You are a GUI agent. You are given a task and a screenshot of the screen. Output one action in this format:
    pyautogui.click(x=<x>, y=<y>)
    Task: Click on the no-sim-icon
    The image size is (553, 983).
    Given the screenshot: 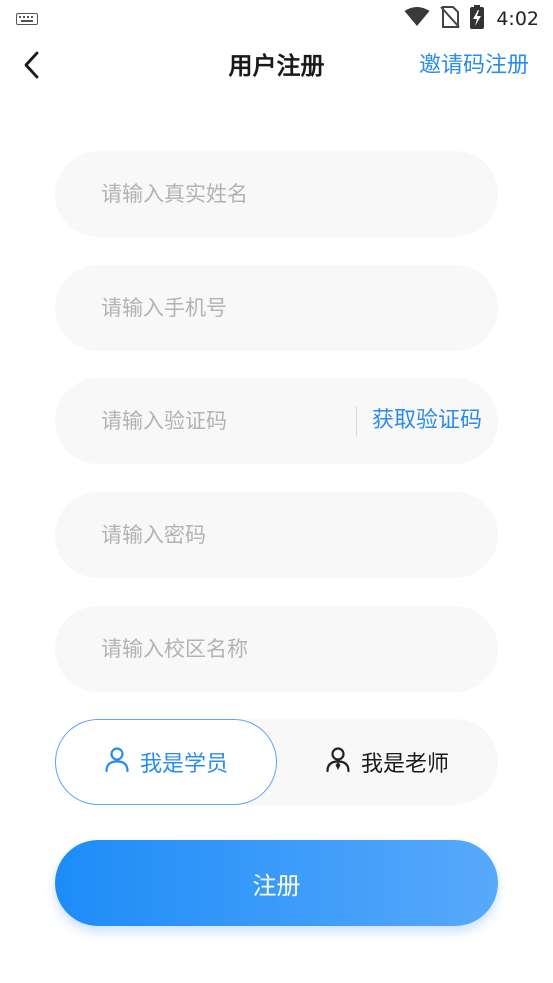 What is the action you would take?
    pyautogui.click(x=450, y=19)
    